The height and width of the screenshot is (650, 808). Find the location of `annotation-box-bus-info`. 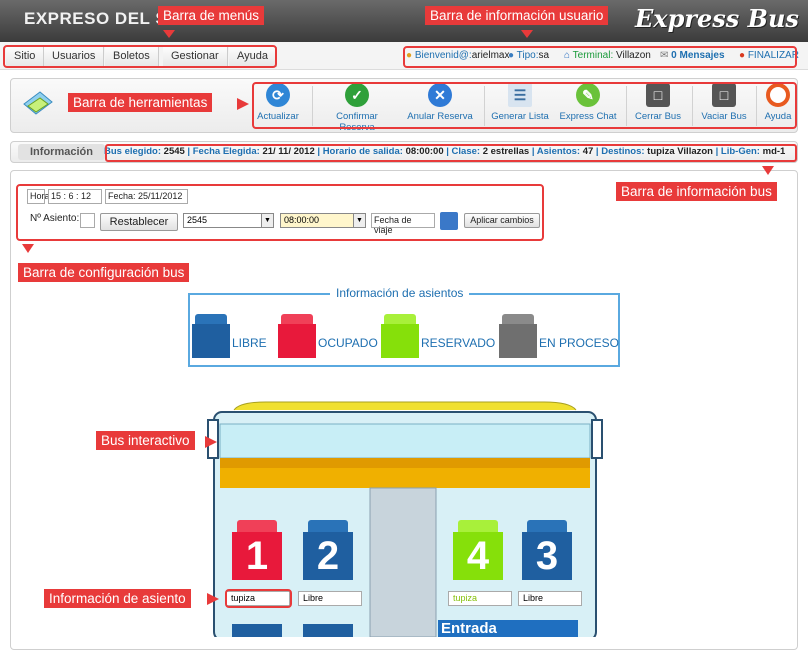

annotation-box-bus-info is located at coordinates (451, 153).